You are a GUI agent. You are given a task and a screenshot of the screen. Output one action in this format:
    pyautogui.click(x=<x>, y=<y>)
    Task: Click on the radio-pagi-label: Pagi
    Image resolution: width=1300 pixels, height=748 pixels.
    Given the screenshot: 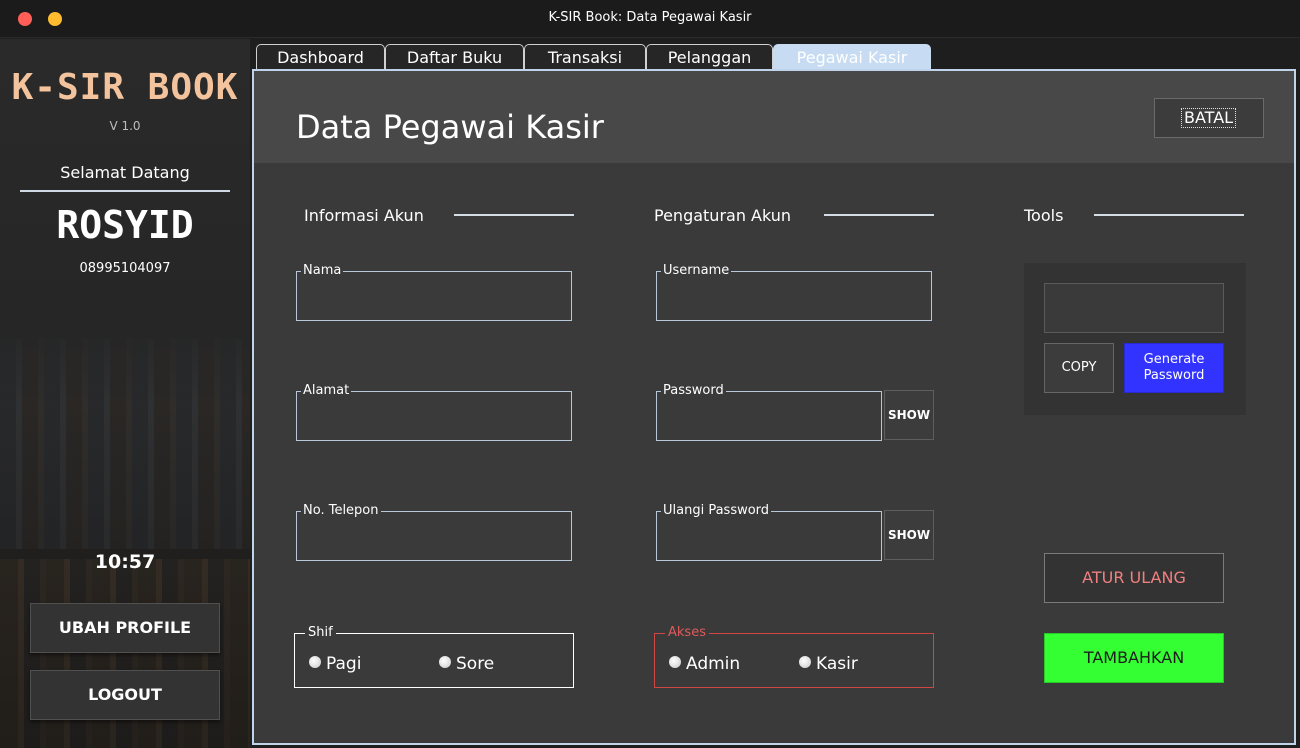 What is the action you would take?
    pyautogui.click(x=344, y=664)
    